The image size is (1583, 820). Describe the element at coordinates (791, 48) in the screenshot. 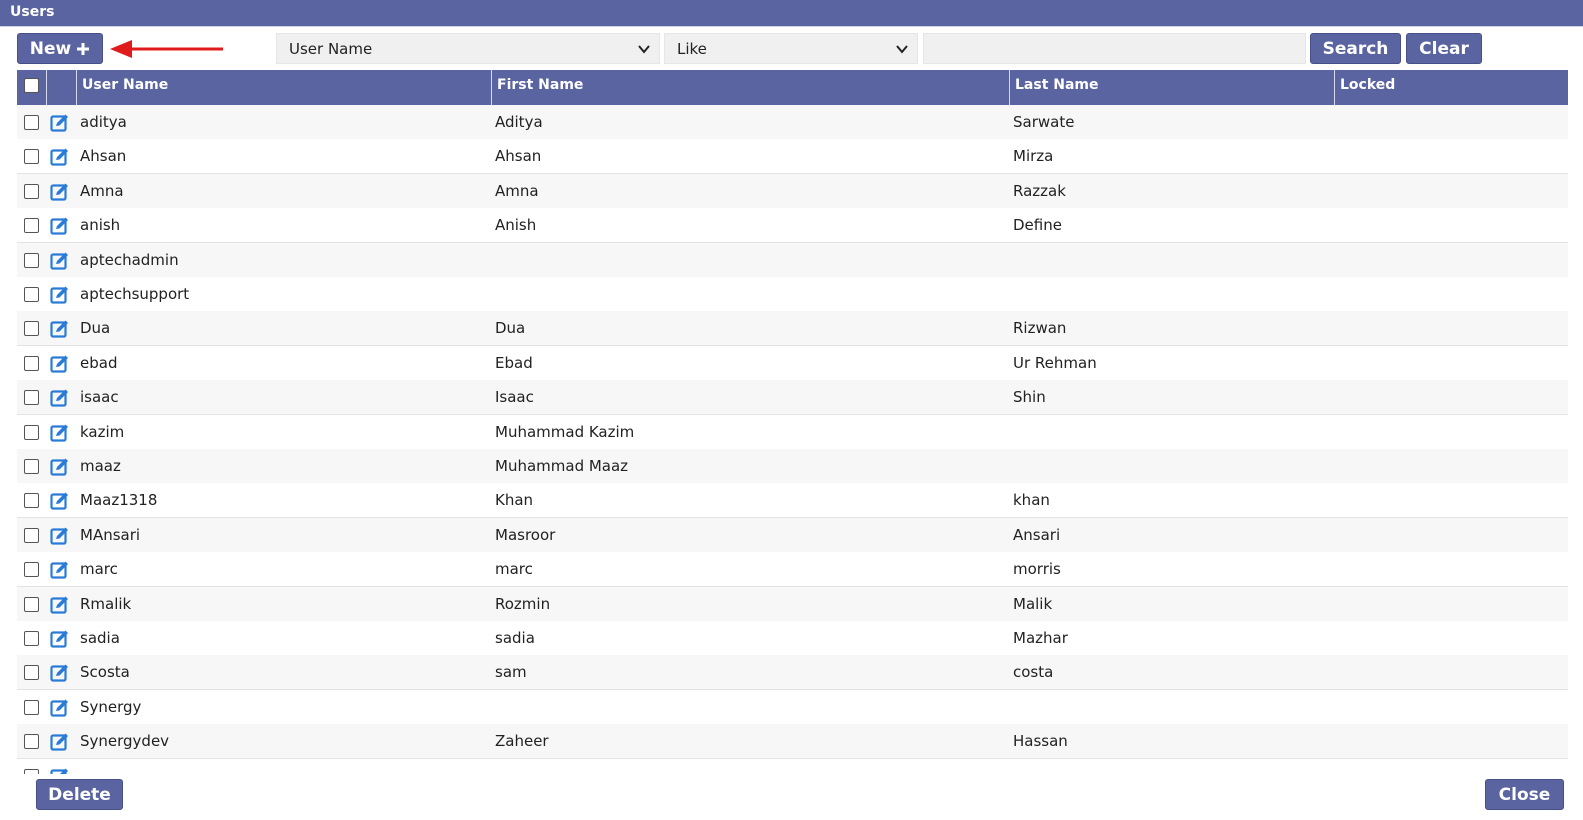

I see `operator-select: Like` at that location.